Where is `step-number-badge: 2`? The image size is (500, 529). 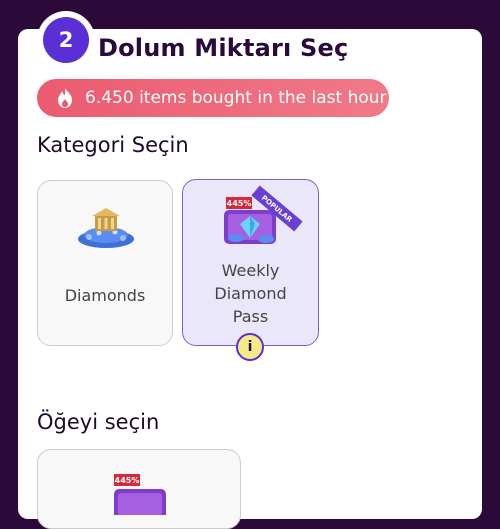
step-number-badge: 2 is located at coordinates (66, 40).